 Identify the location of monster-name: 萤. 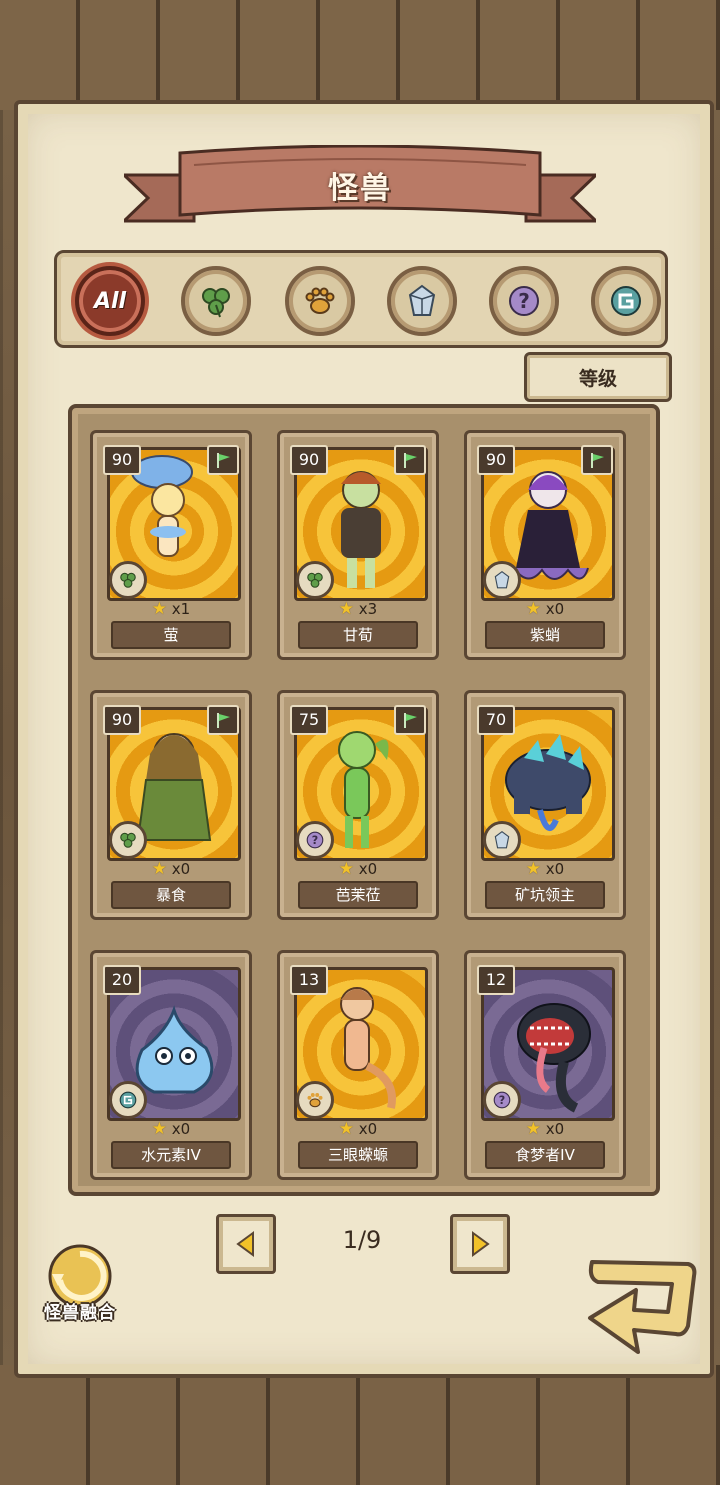
(171, 635).